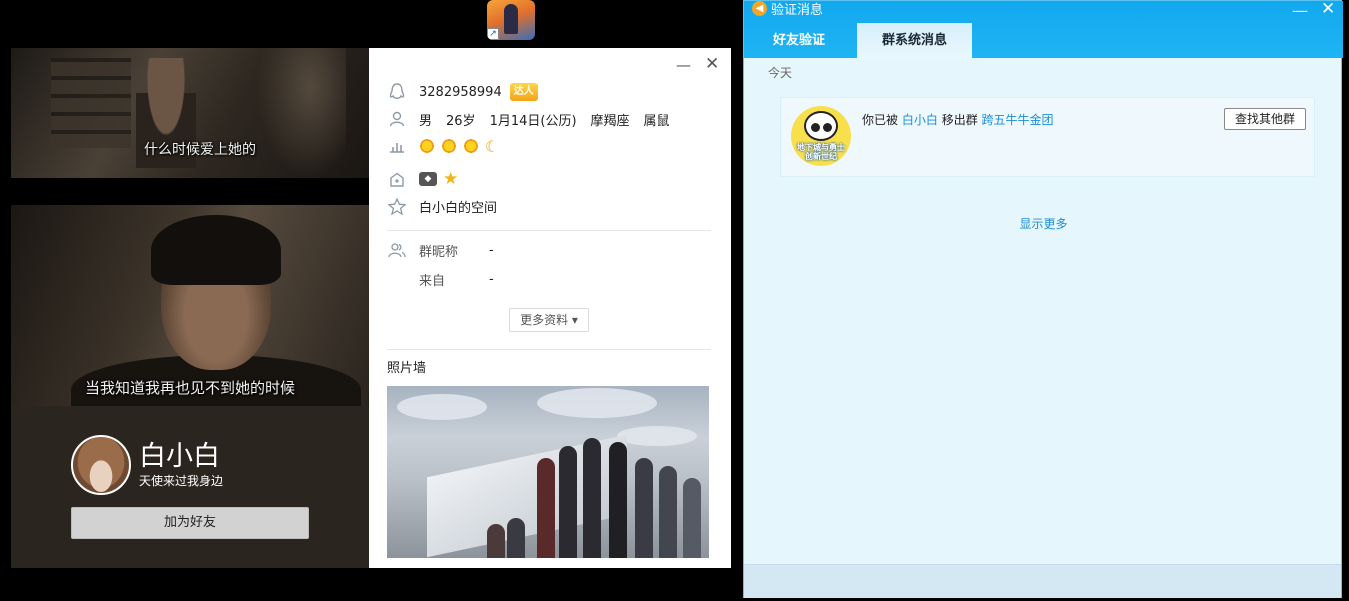 The image size is (1349, 601). What do you see at coordinates (491, 250) in the screenshot?
I see `group-nickname-value: -` at bounding box center [491, 250].